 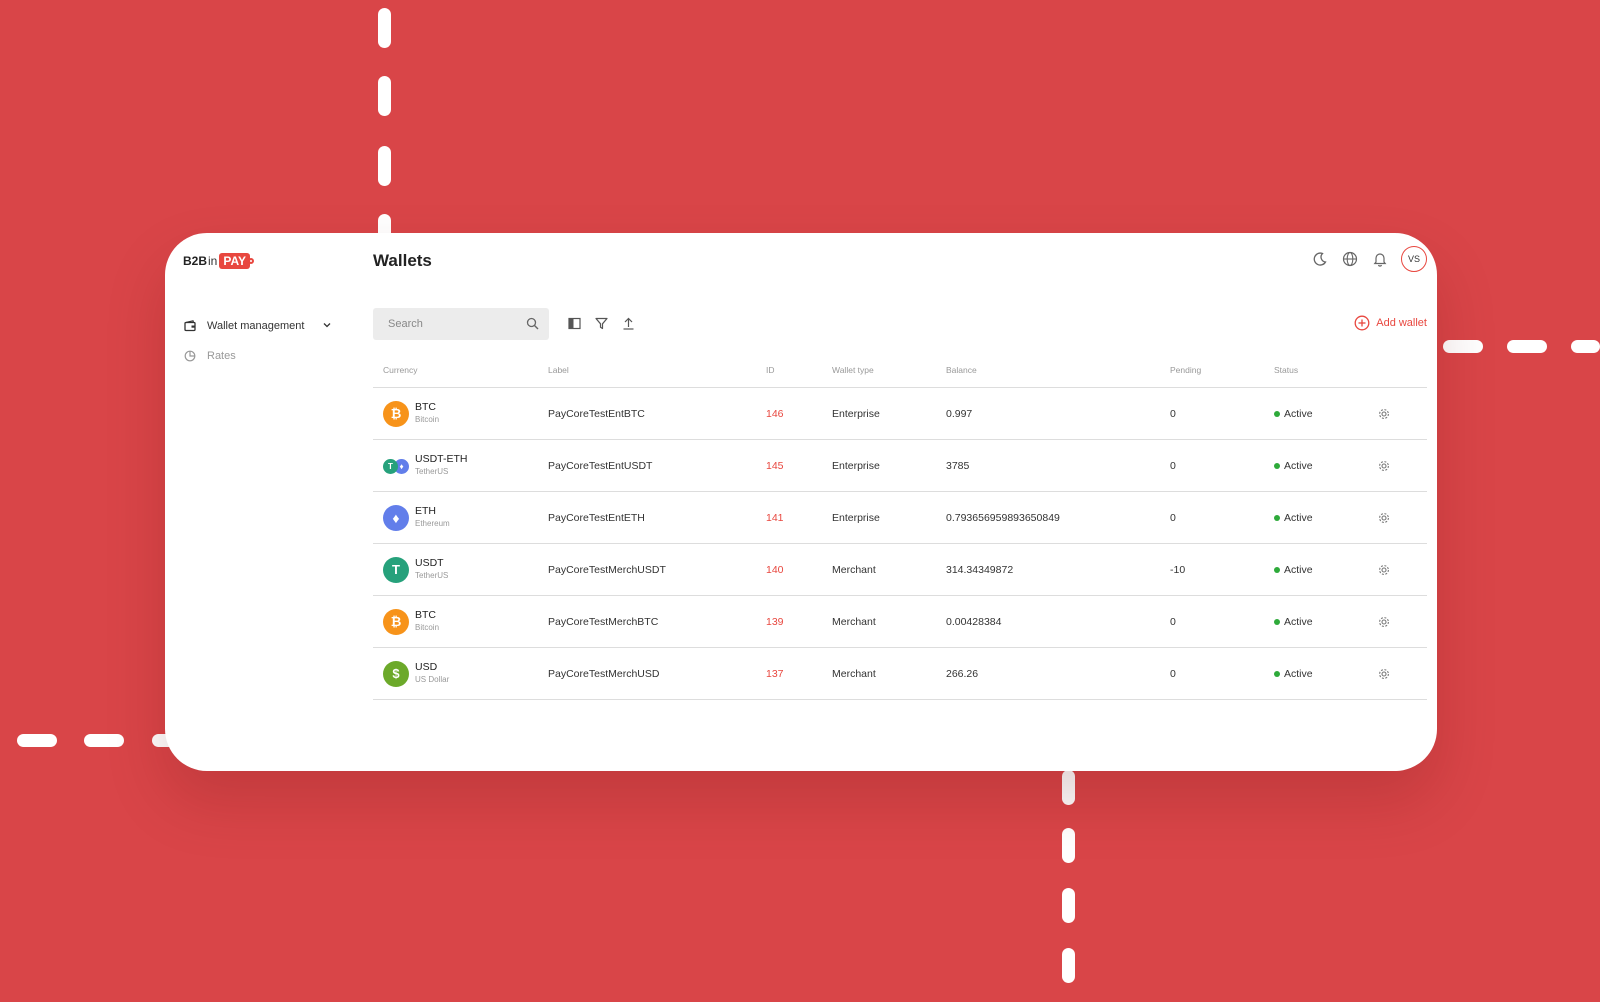 What do you see at coordinates (657, 413) in the screenshot?
I see `wallet-label: PayCoreTestEntBTC` at bounding box center [657, 413].